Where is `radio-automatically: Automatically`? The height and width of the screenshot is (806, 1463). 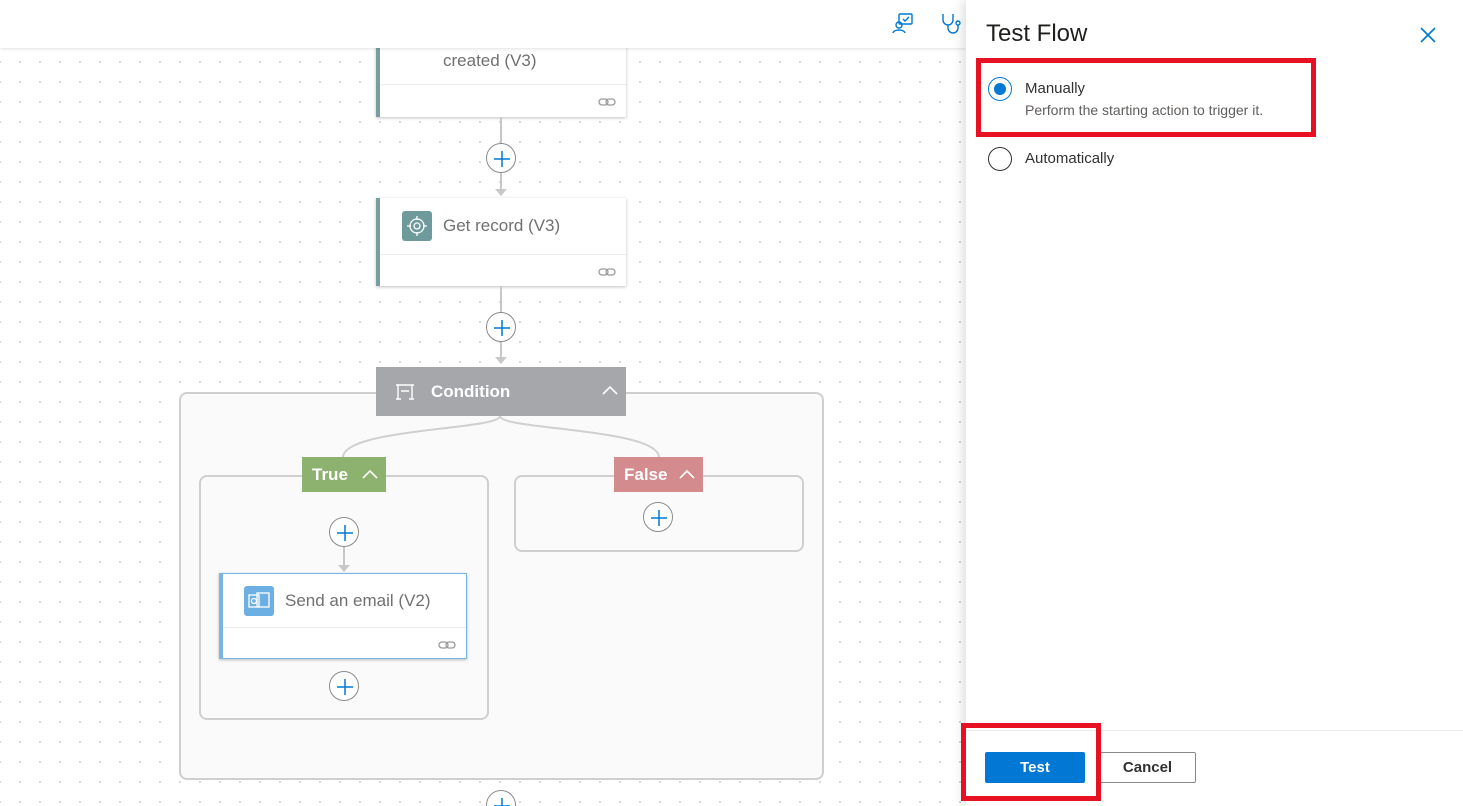
radio-automatically: Automatically is located at coordinates (1051, 159).